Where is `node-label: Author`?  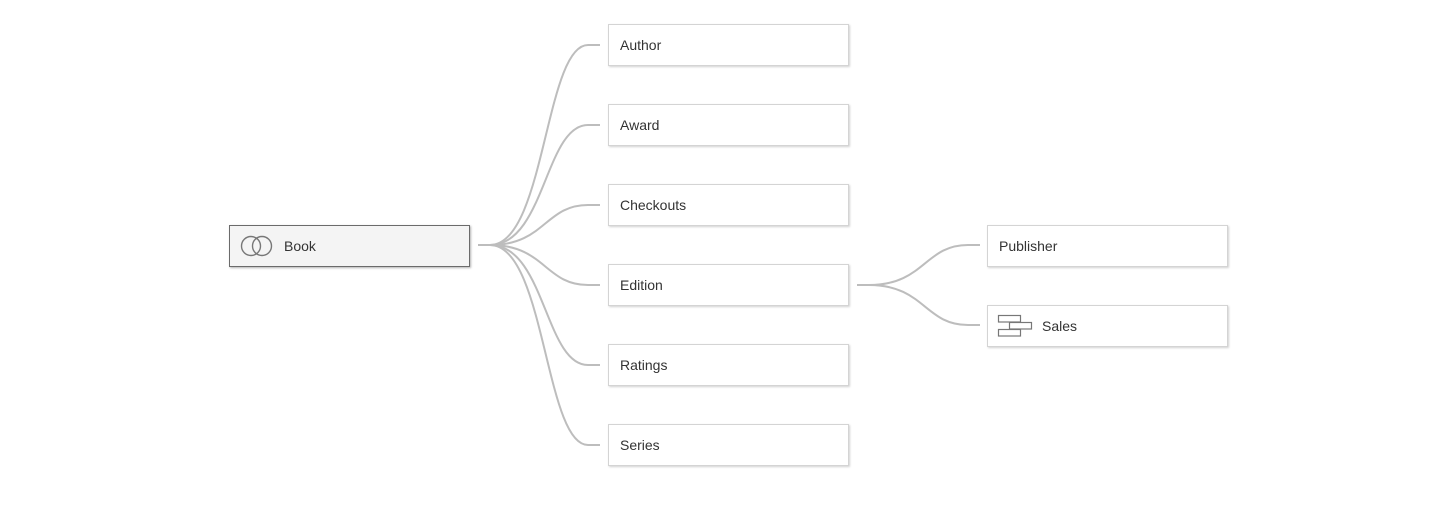 node-label: Author is located at coordinates (641, 45).